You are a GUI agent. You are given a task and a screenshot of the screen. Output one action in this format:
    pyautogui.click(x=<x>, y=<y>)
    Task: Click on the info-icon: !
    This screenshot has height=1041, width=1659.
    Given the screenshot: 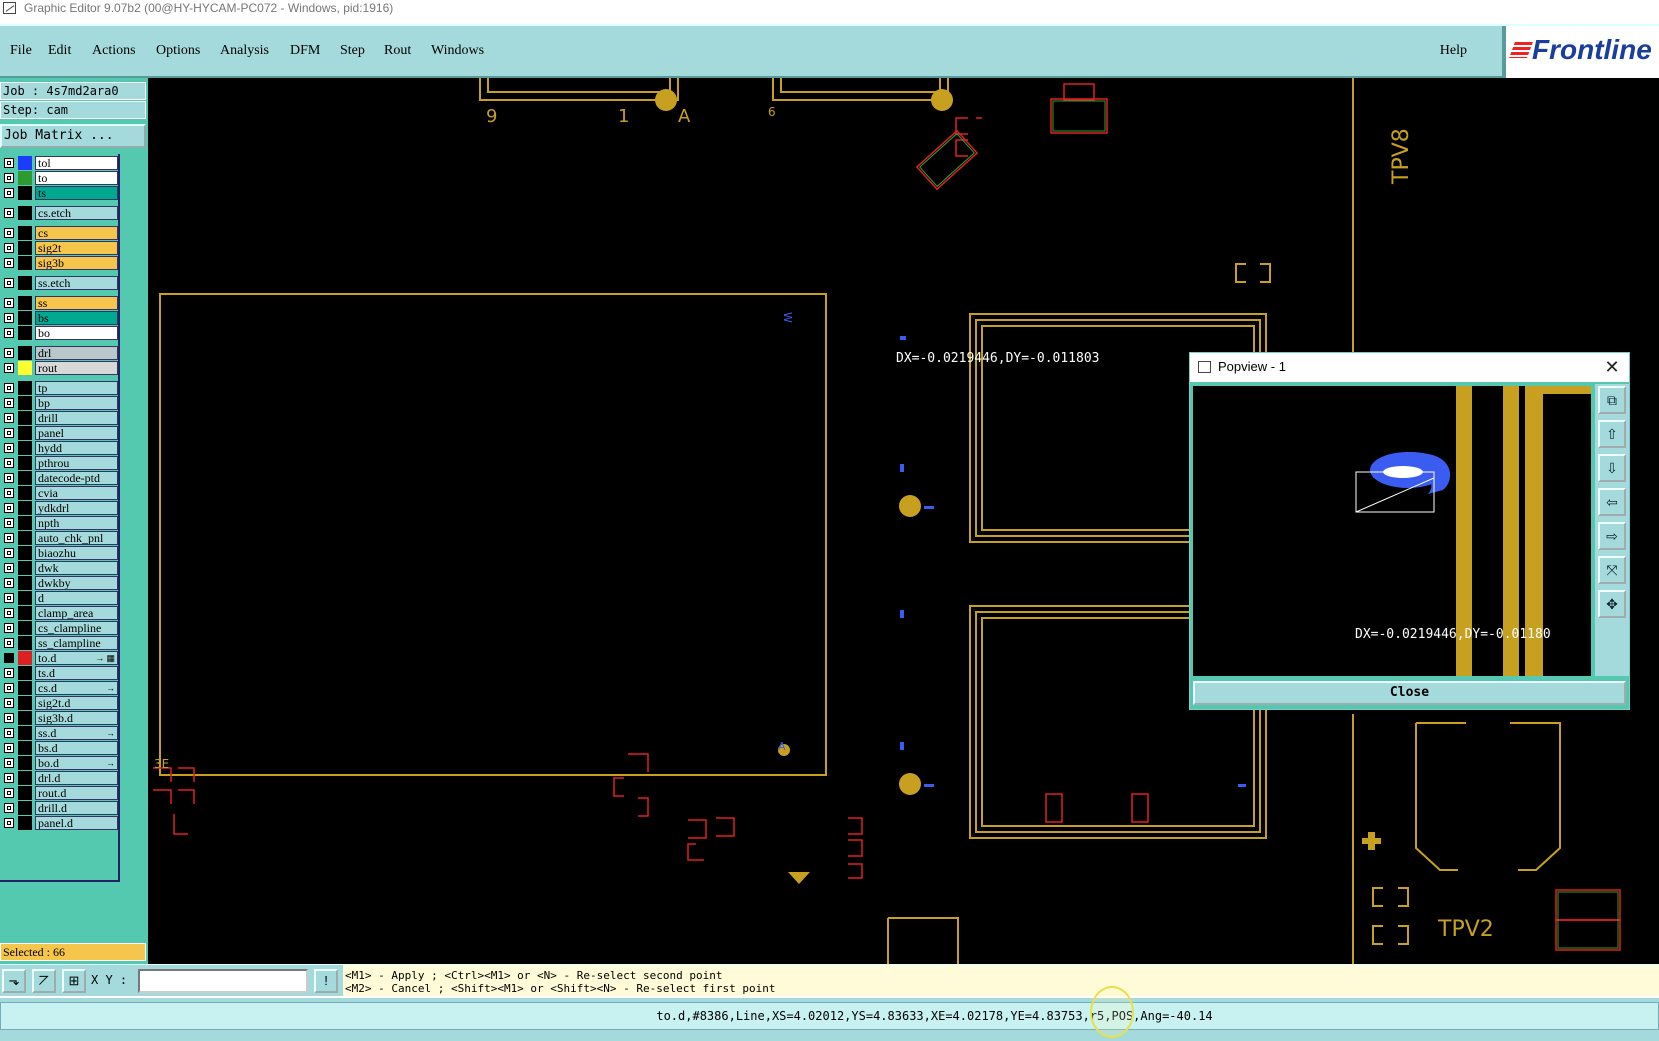 What is the action you would take?
    pyautogui.click(x=326, y=981)
    